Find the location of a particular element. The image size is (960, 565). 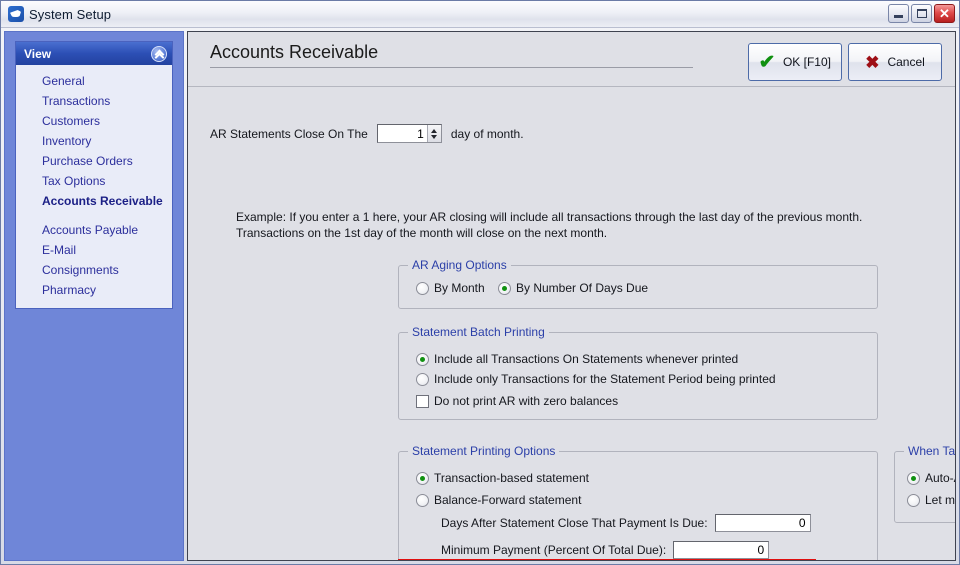

maximize-icon is located at coordinates (921, 13).